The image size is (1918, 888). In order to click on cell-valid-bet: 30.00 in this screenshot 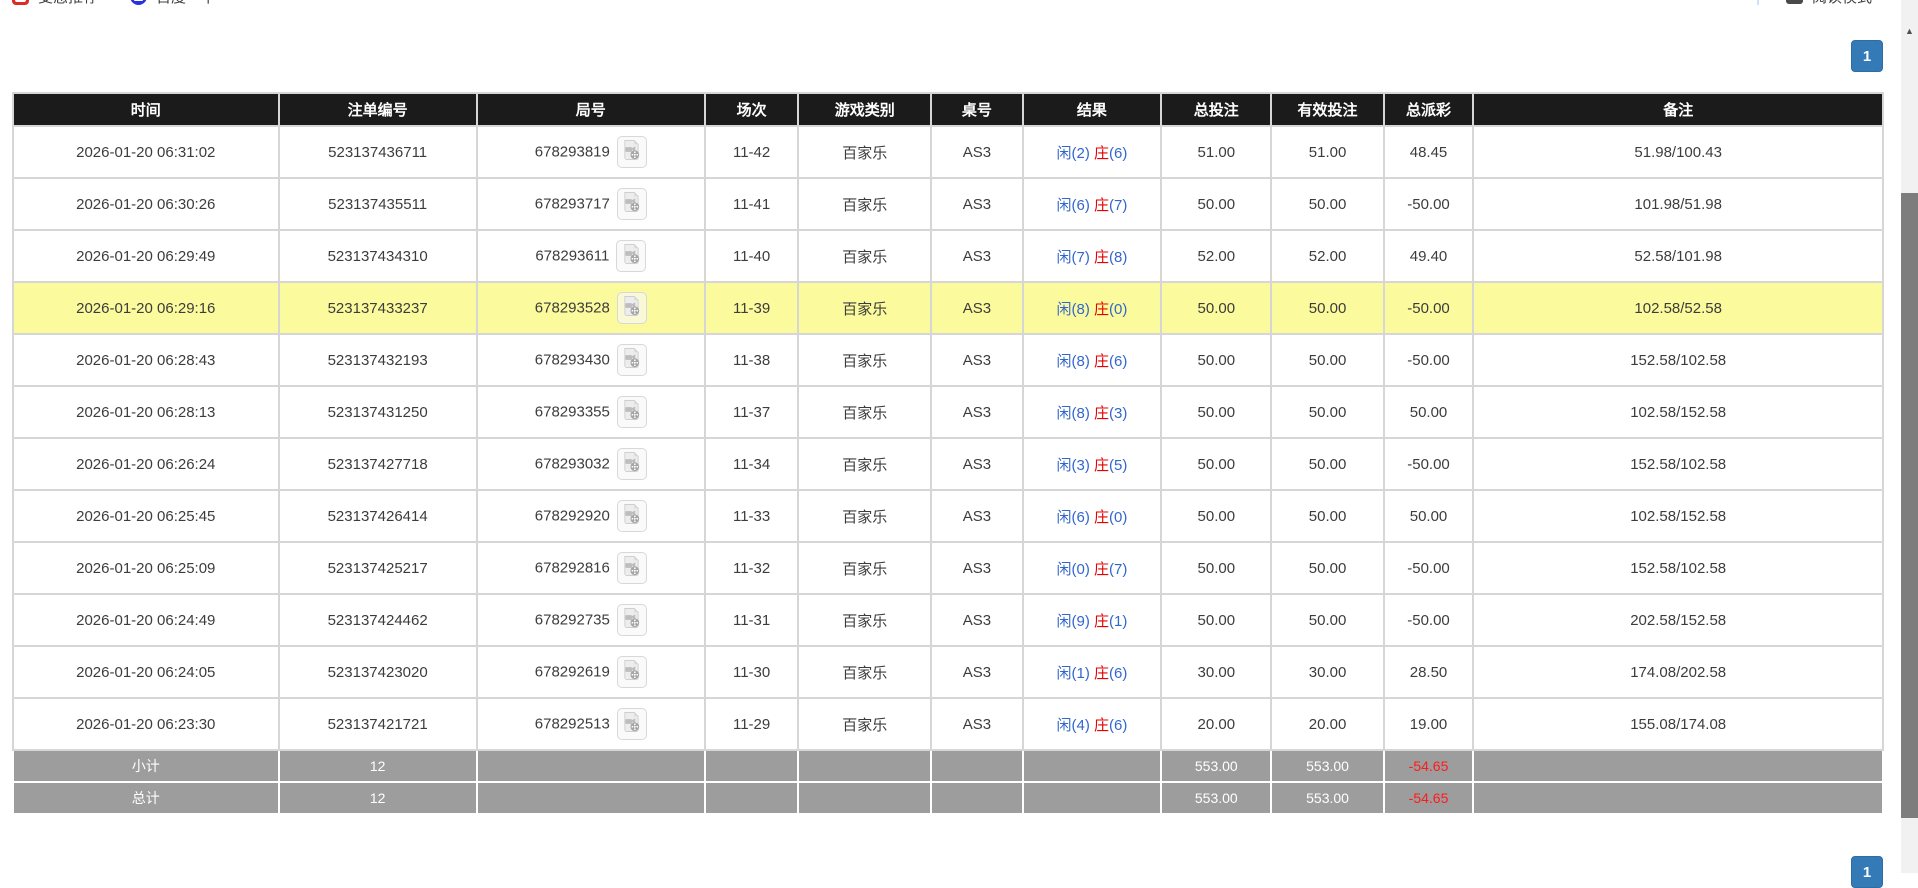, I will do `click(1327, 672)`.